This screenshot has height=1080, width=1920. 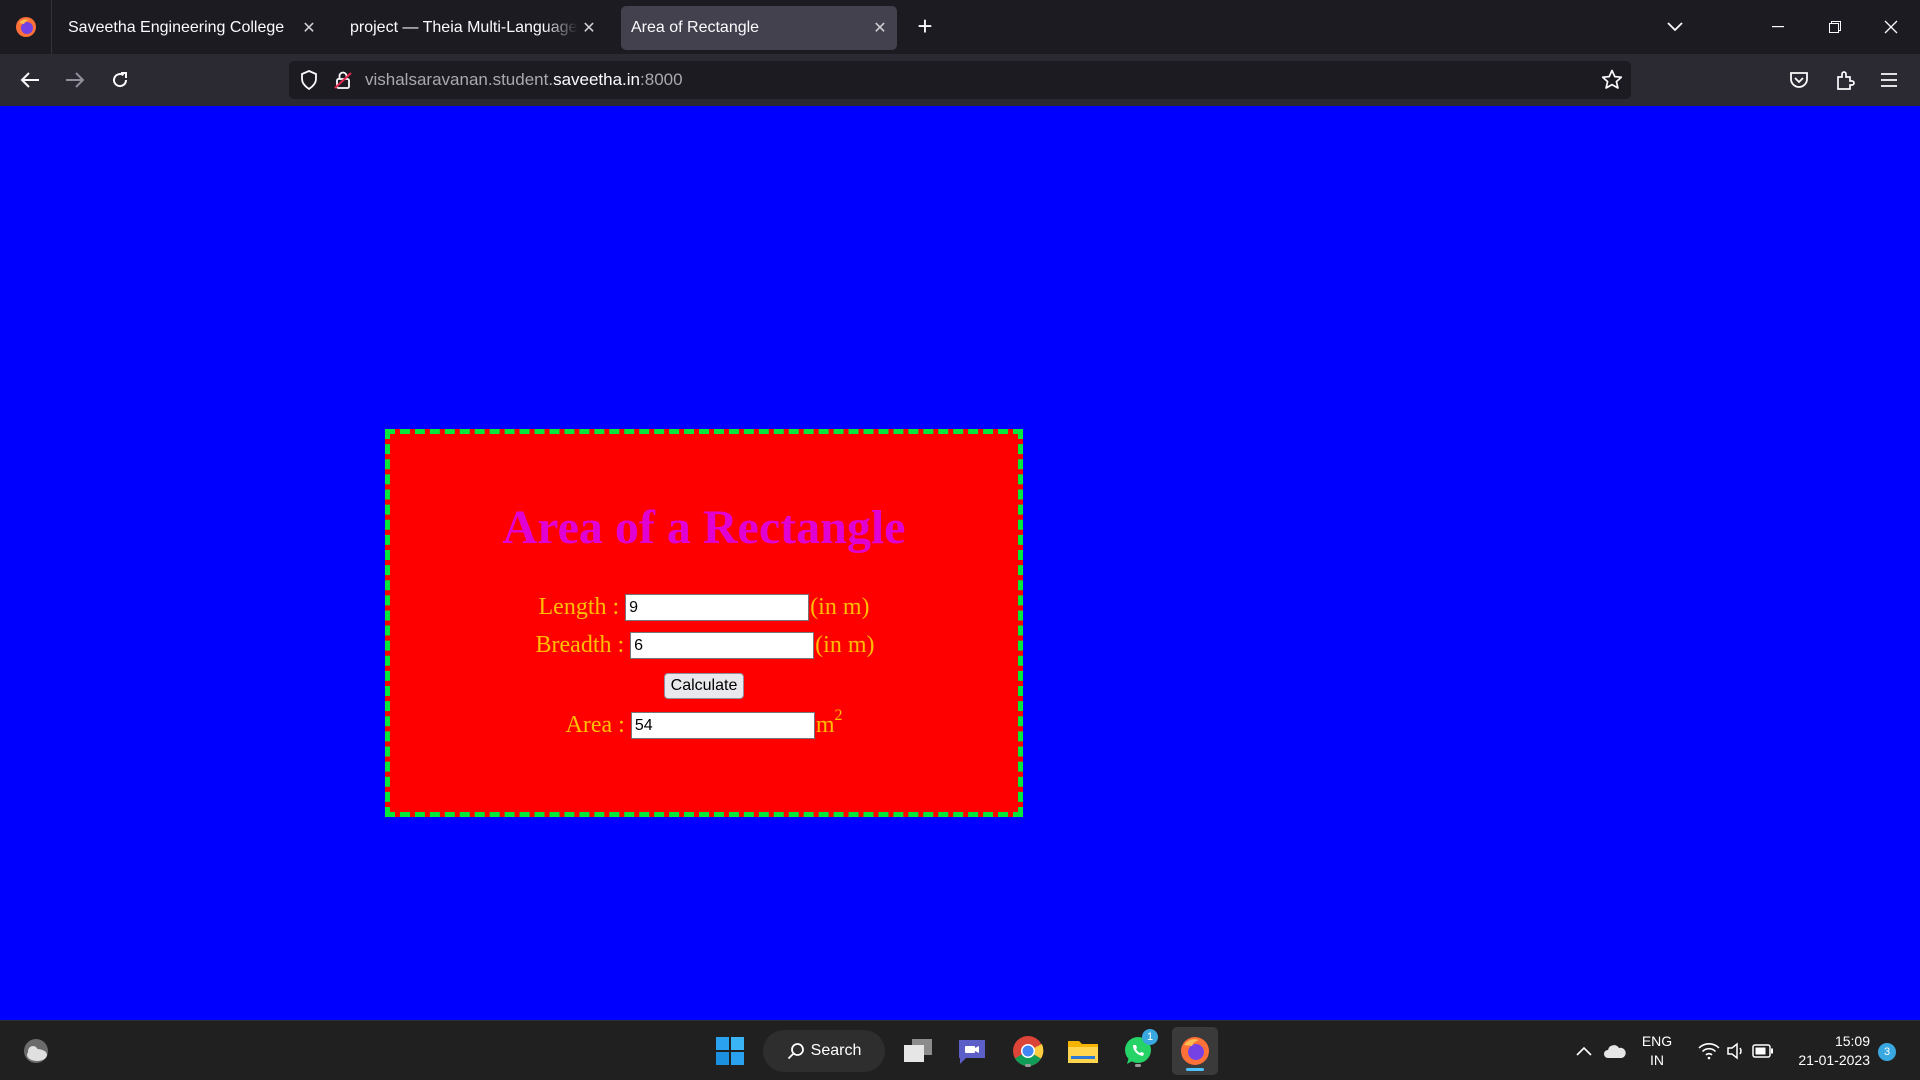 What do you see at coordinates (1150, 1037) in the screenshot?
I see `notification-badge: 1` at bounding box center [1150, 1037].